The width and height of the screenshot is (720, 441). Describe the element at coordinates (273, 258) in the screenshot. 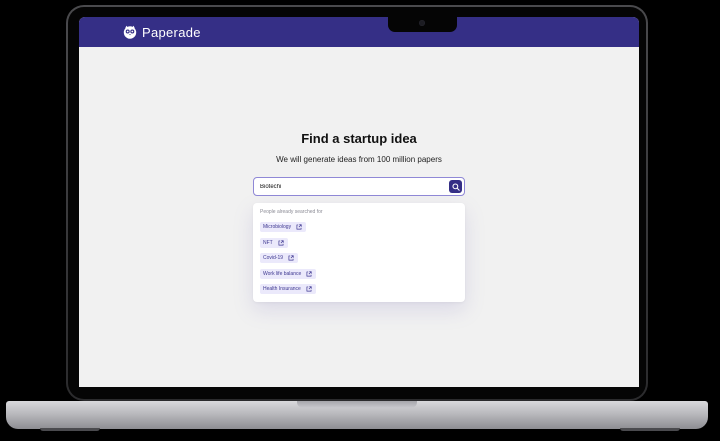

I see `suggestion-label: Covid-19` at that location.